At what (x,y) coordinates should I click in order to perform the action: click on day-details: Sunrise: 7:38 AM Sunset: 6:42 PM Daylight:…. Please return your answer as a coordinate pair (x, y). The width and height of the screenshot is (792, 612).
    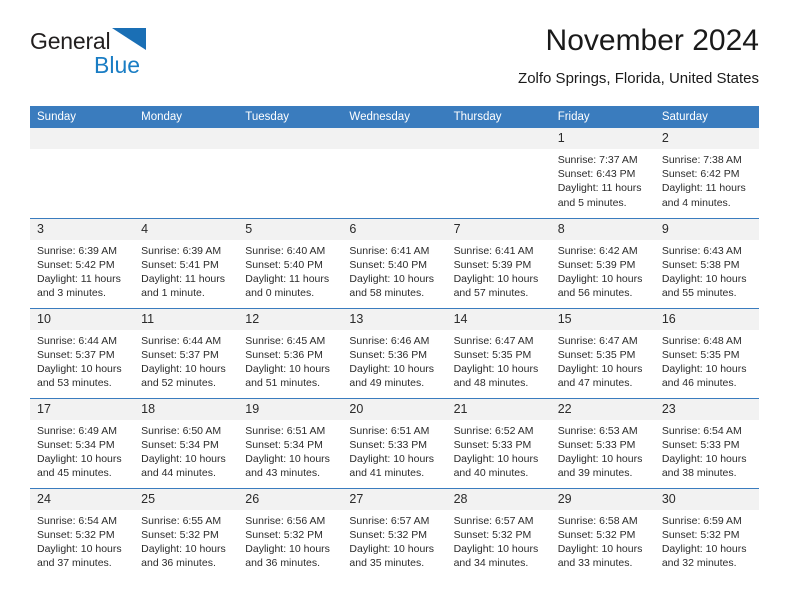
    Looking at the image, I should click on (707, 179).